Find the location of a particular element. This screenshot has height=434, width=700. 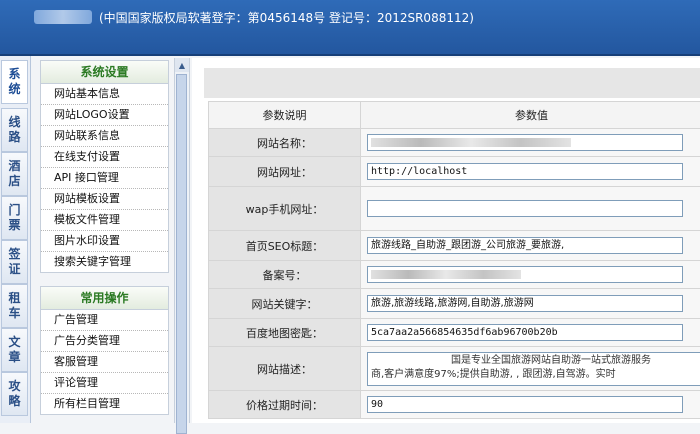

col-header-param: 参数说明 is located at coordinates (285, 115).